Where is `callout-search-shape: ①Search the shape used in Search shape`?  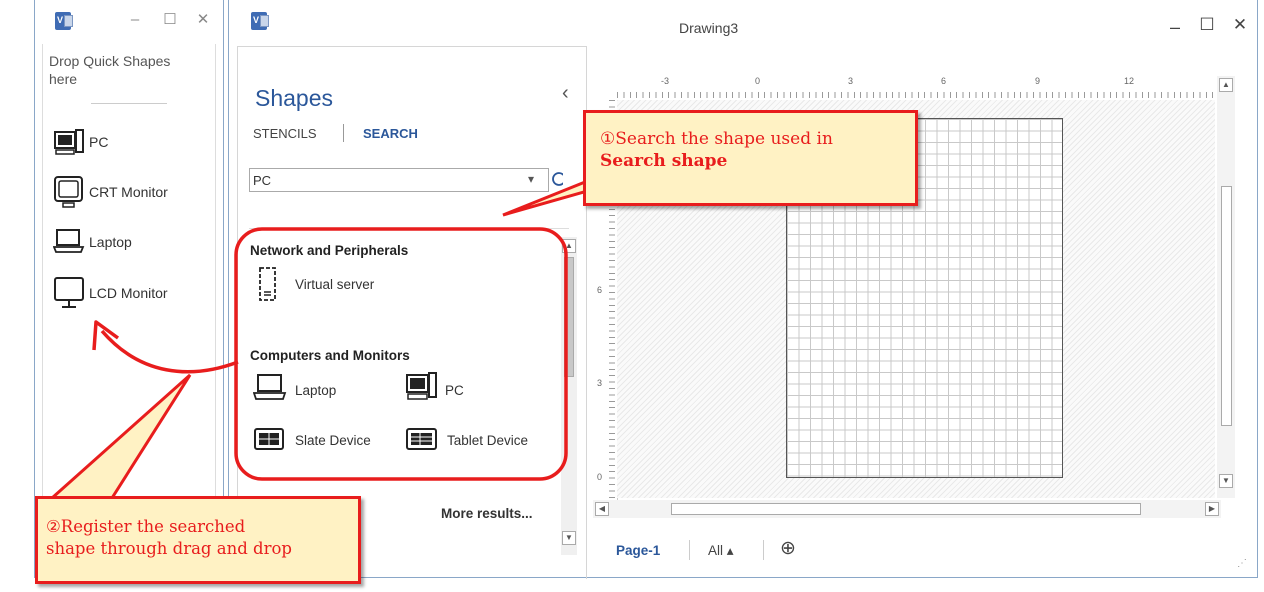
callout-search-shape: ①Search the shape used in Search shape is located at coordinates (750, 158).